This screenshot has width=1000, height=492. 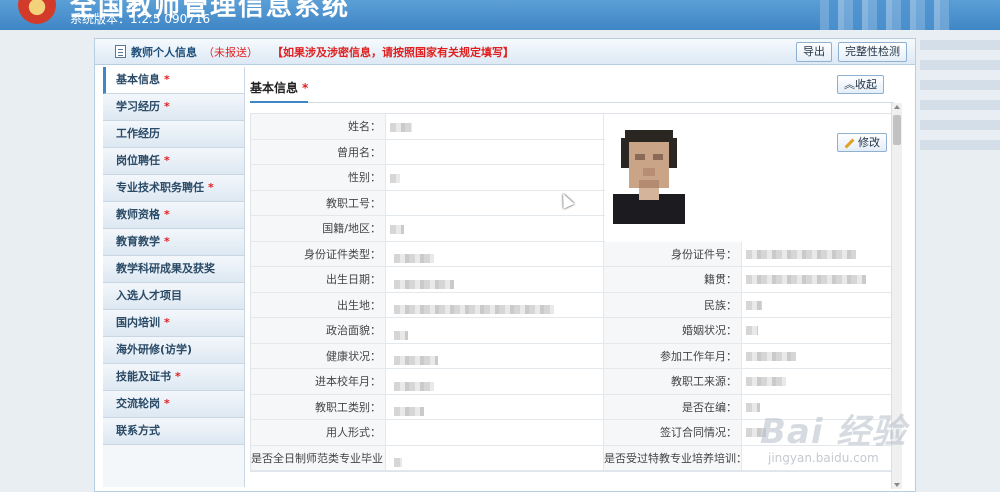 What do you see at coordinates (138, 160) in the screenshot?
I see `sidebar-item-label: 岗位聘任` at bounding box center [138, 160].